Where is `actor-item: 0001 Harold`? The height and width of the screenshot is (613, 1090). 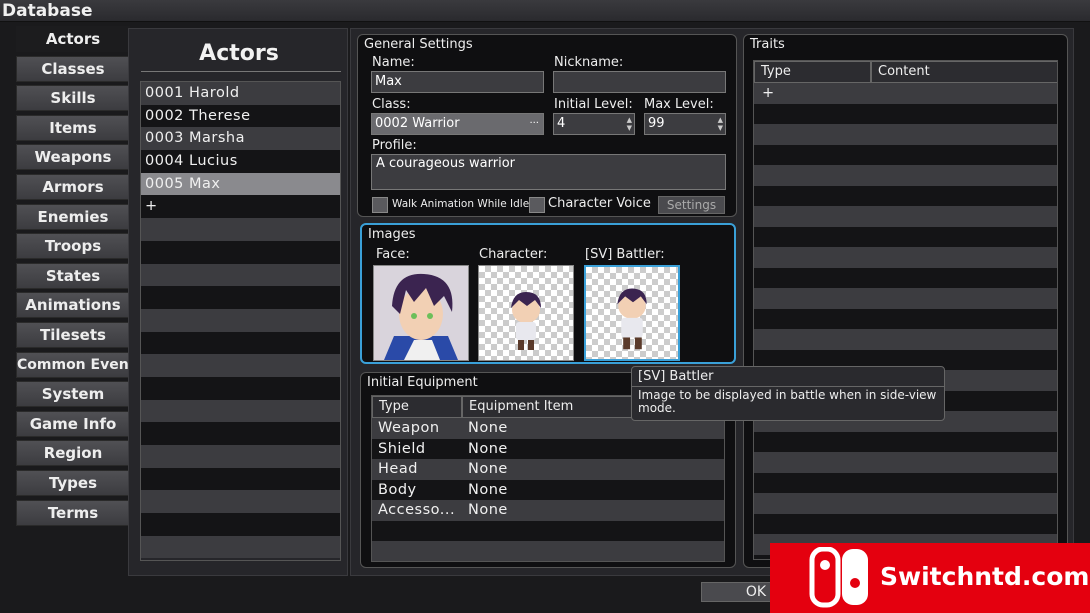 actor-item: 0001 Harold is located at coordinates (240, 93).